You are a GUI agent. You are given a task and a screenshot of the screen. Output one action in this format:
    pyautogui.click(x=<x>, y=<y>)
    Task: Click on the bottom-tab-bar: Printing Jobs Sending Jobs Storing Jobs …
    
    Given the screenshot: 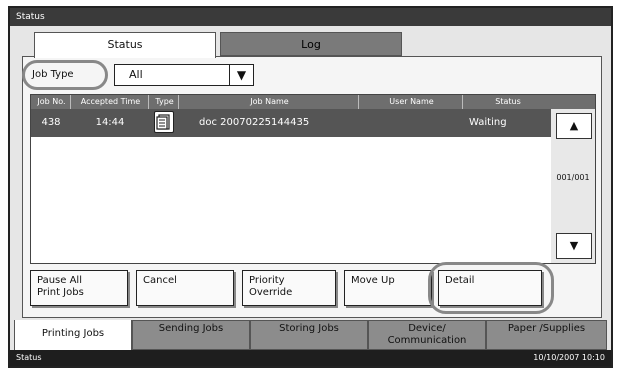 What is the action you would take?
    pyautogui.click(x=310, y=336)
    